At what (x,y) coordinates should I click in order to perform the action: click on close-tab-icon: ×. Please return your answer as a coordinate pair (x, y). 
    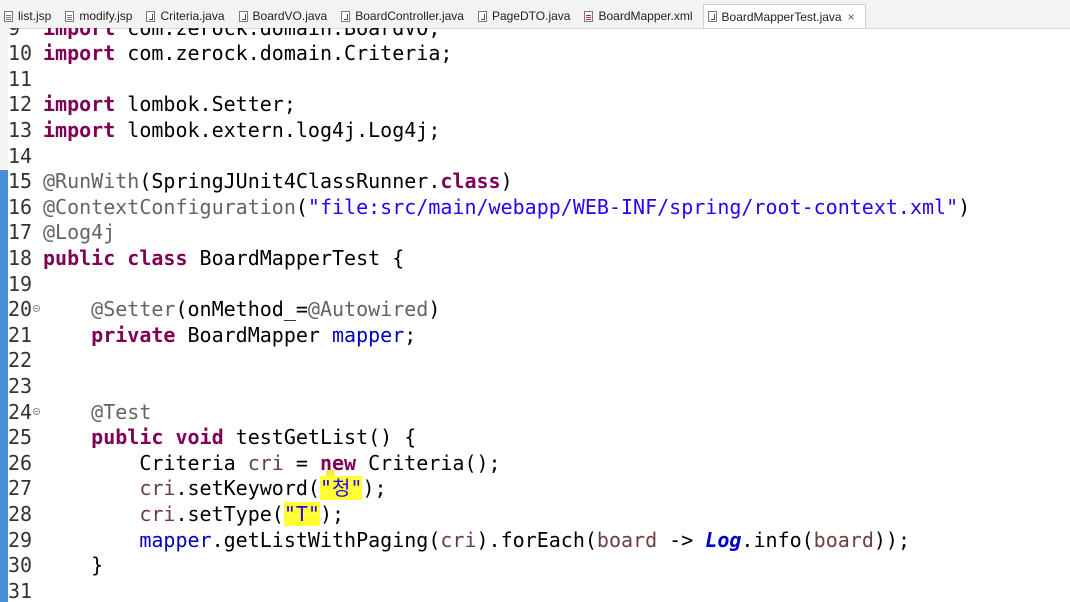
    Looking at the image, I should click on (851, 17).